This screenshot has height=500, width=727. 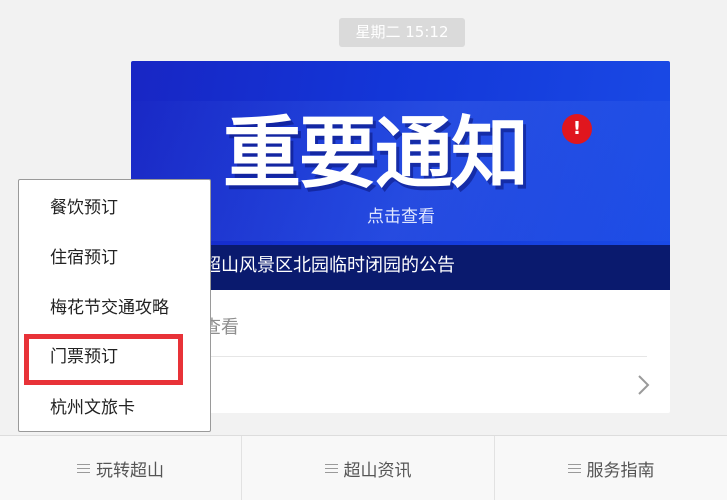 I want to click on bottom-menu-bar: 玩转超山 超山资讯 服务指南, so click(x=363, y=467).